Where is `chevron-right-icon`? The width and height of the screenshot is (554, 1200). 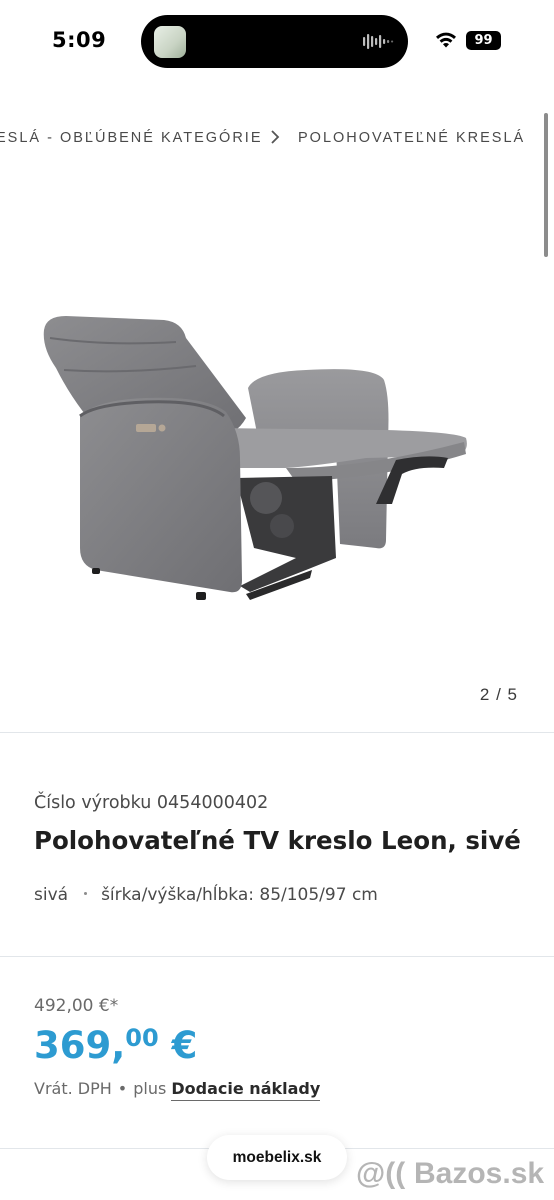
chevron-right-icon is located at coordinates (275, 137).